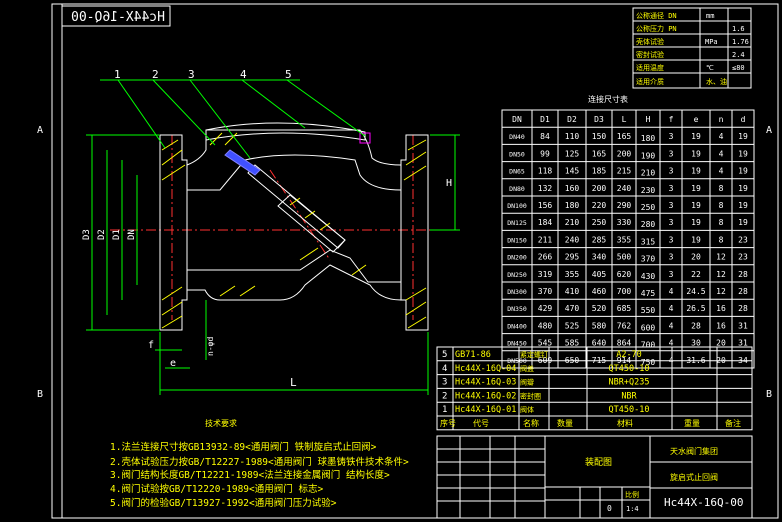  I want to click on dim-table-header-d: d, so click(743, 119).